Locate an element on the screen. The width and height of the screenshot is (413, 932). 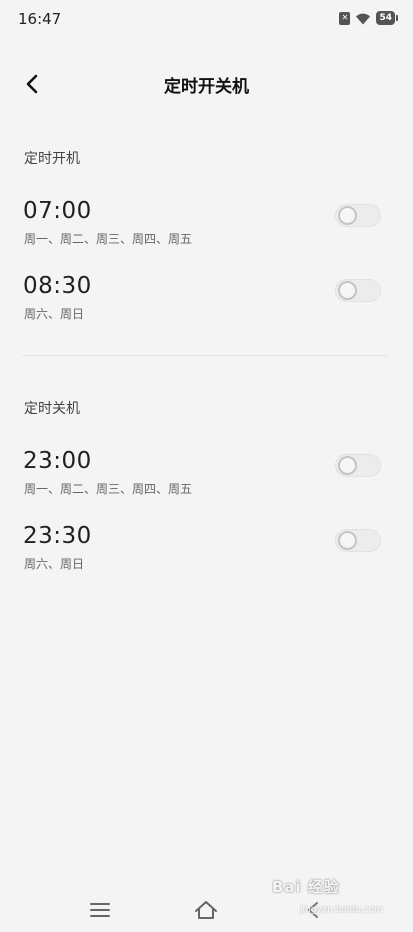
section-divider is located at coordinates (205, 355).